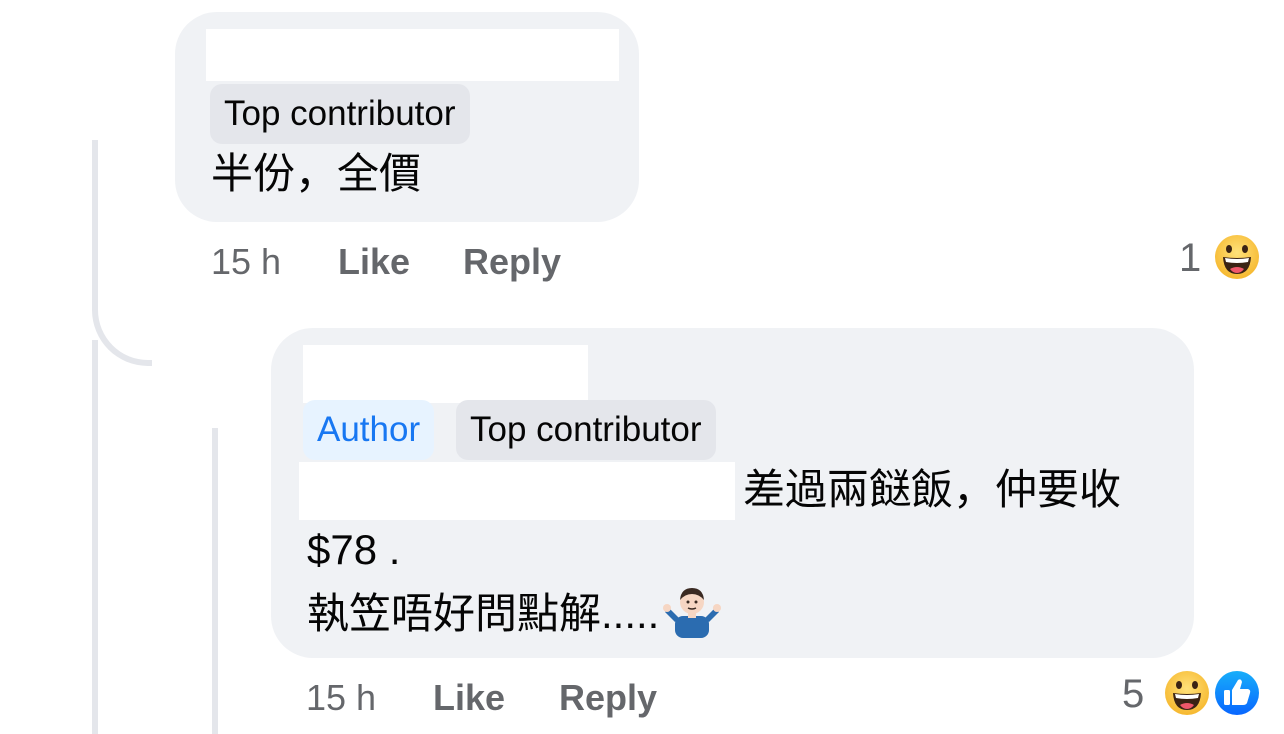 The width and height of the screenshot is (1284, 734). What do you see at coordinates (932, 489) in the screenshot?
I see `comment-text-line: 差過兩餸飯，仲要收` at bounding box center [932, 489].